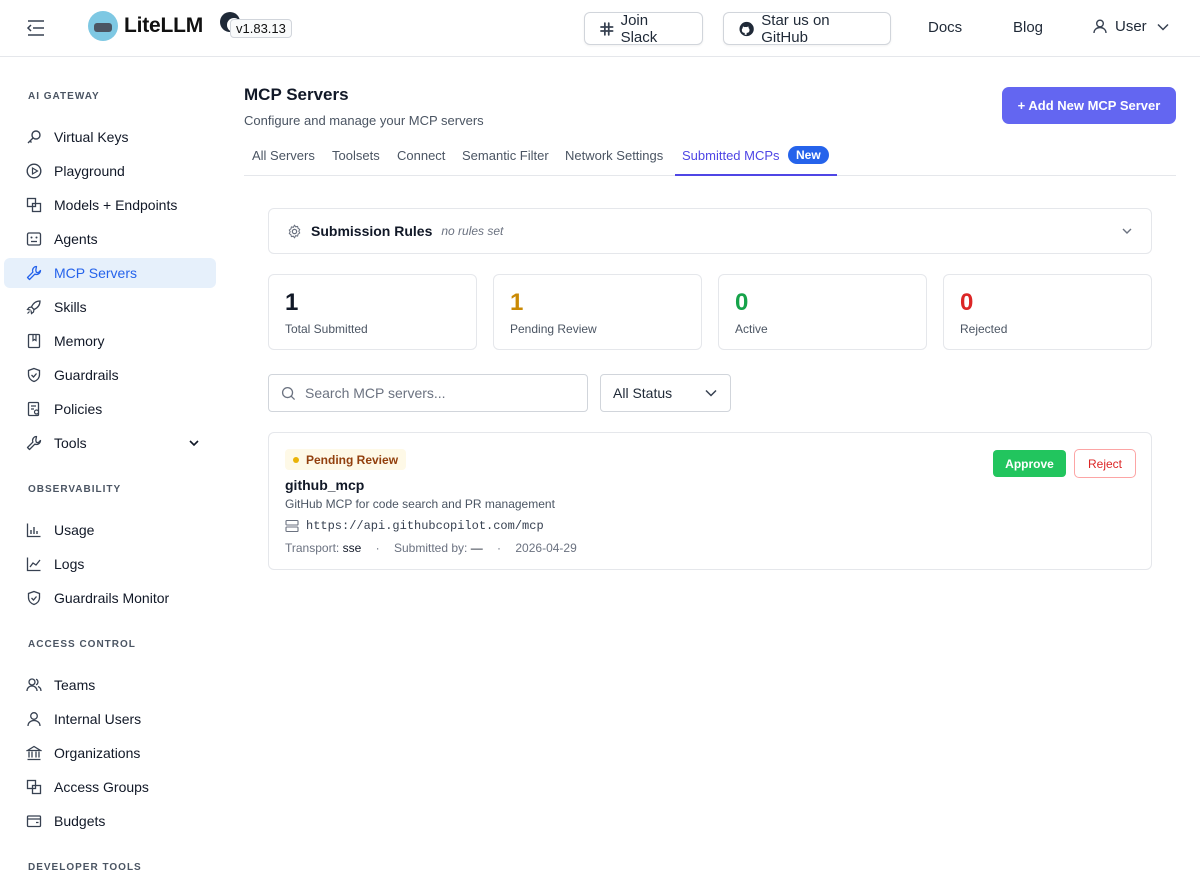 This screenshot has width=1200, height=896. I want to click on tab-network-settings: Network Settings, so click(614, 155).